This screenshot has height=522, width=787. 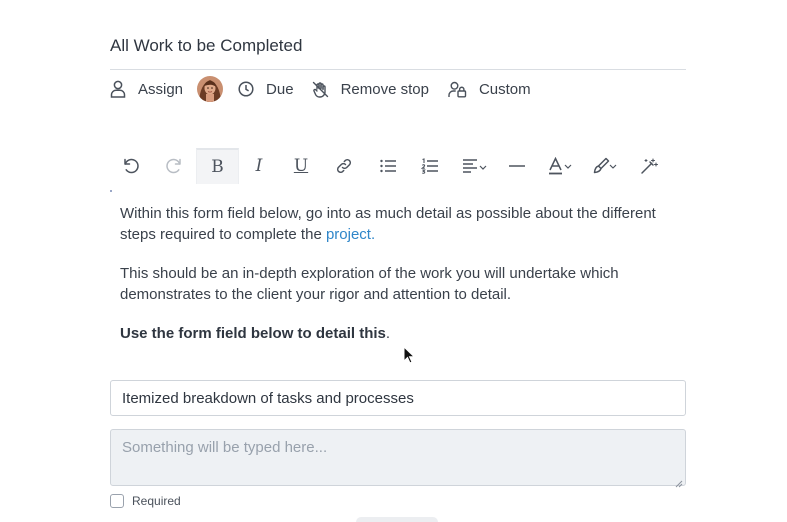 I want to click on required-row: Required, so click(x=145, y=501).